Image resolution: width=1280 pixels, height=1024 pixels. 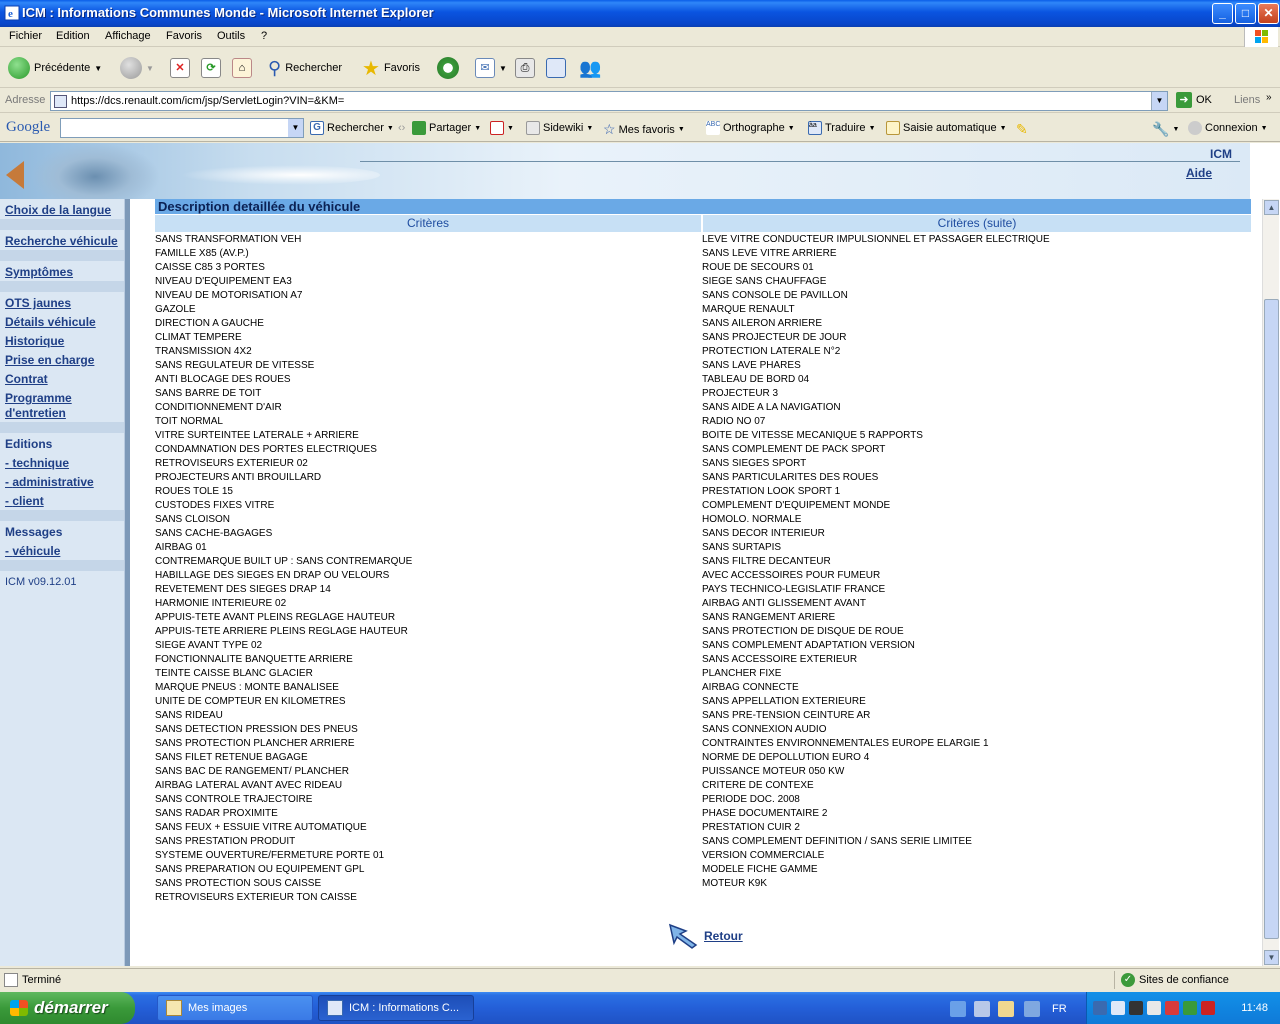 I want to click on mail-button: ✉ ▼, so click(x=491, y=68).